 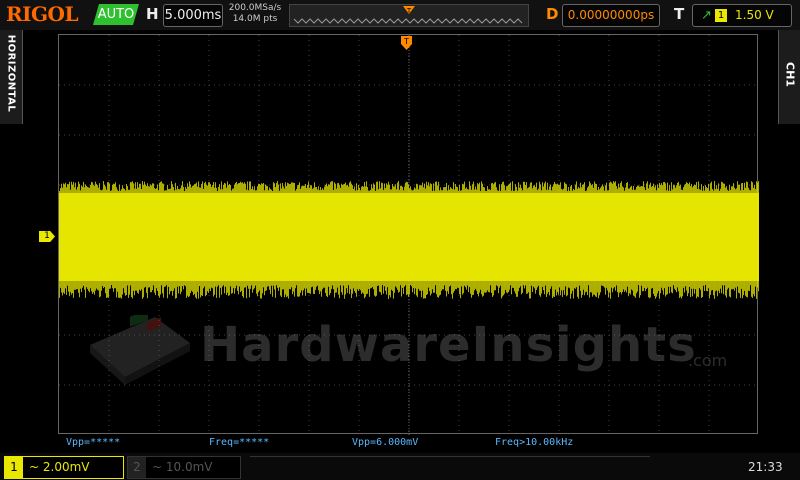 I want to click on memory-depth: 14.0M pts, so click(x=255, y=19).